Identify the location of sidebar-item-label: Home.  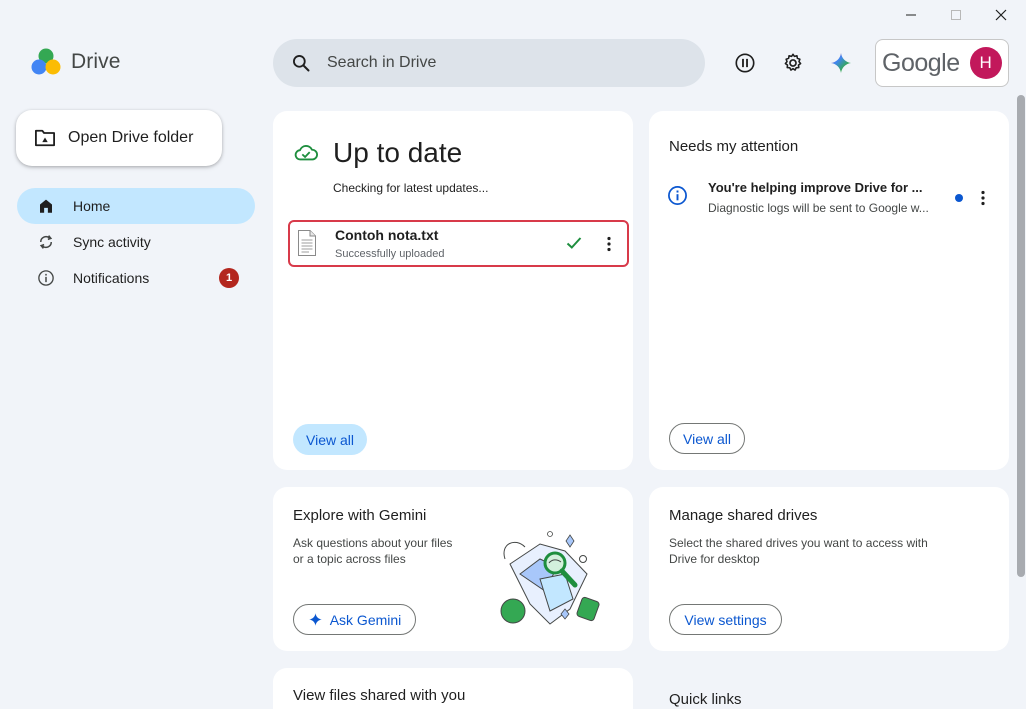
(92, 206).